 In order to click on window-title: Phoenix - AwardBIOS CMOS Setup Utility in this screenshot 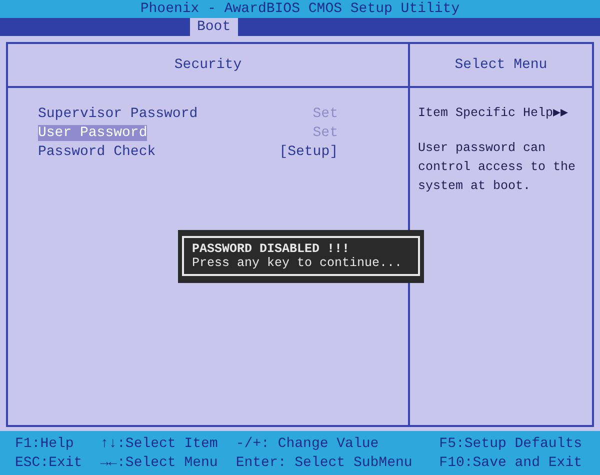, I will do `click(300, 9)`.